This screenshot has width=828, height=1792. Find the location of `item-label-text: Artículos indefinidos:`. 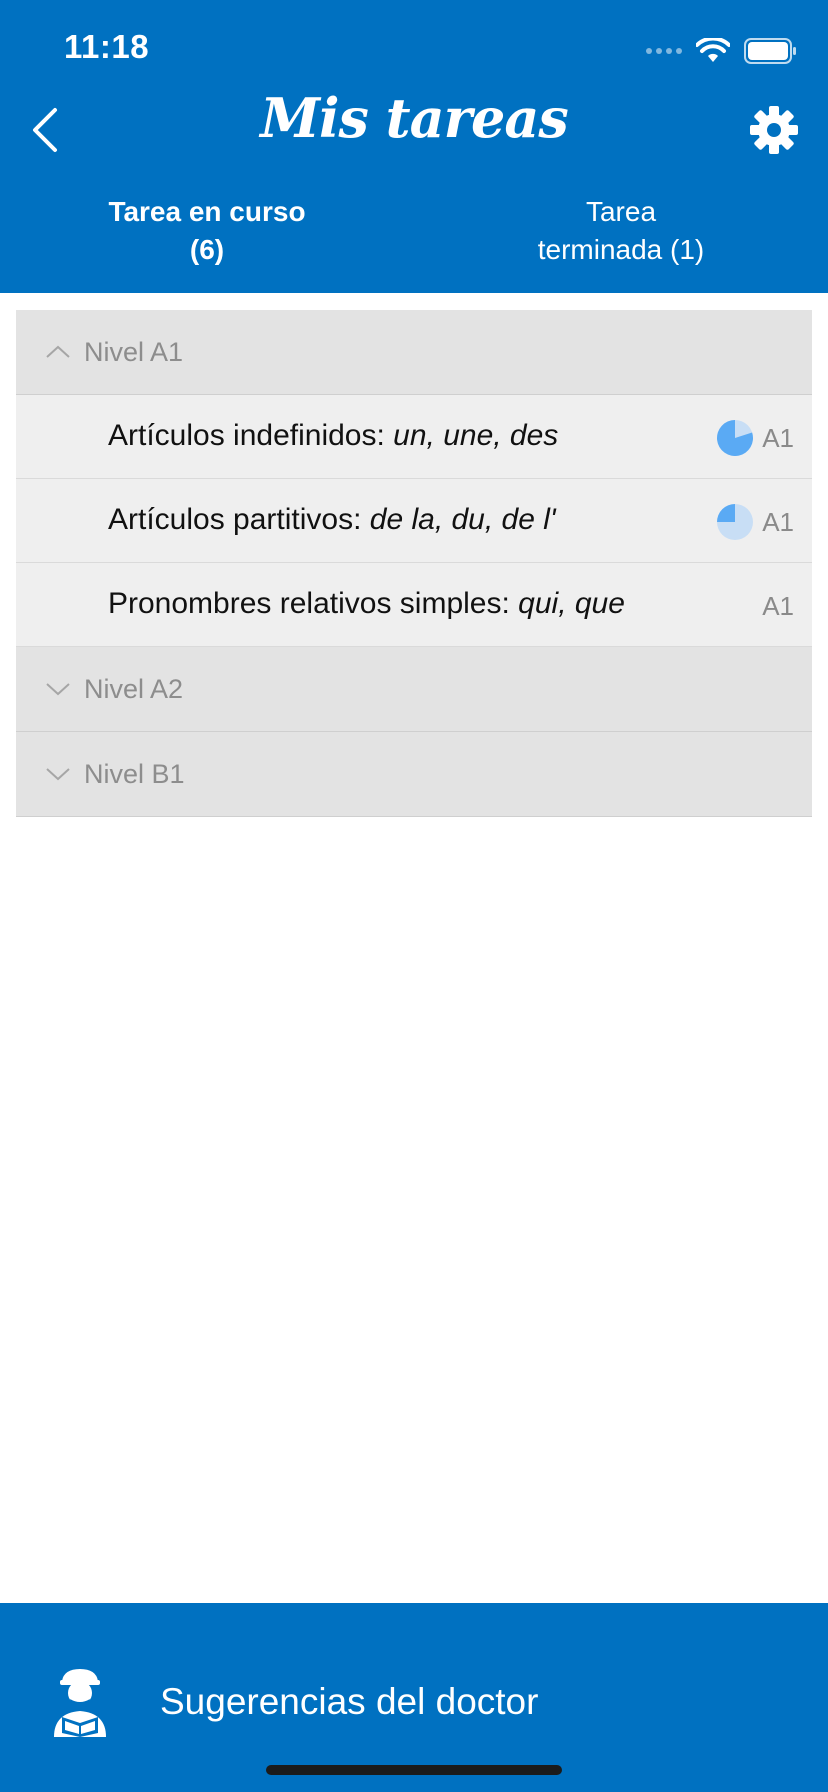

item-label-text: Artículos indefinidos: is located at coordinates (251, 435).